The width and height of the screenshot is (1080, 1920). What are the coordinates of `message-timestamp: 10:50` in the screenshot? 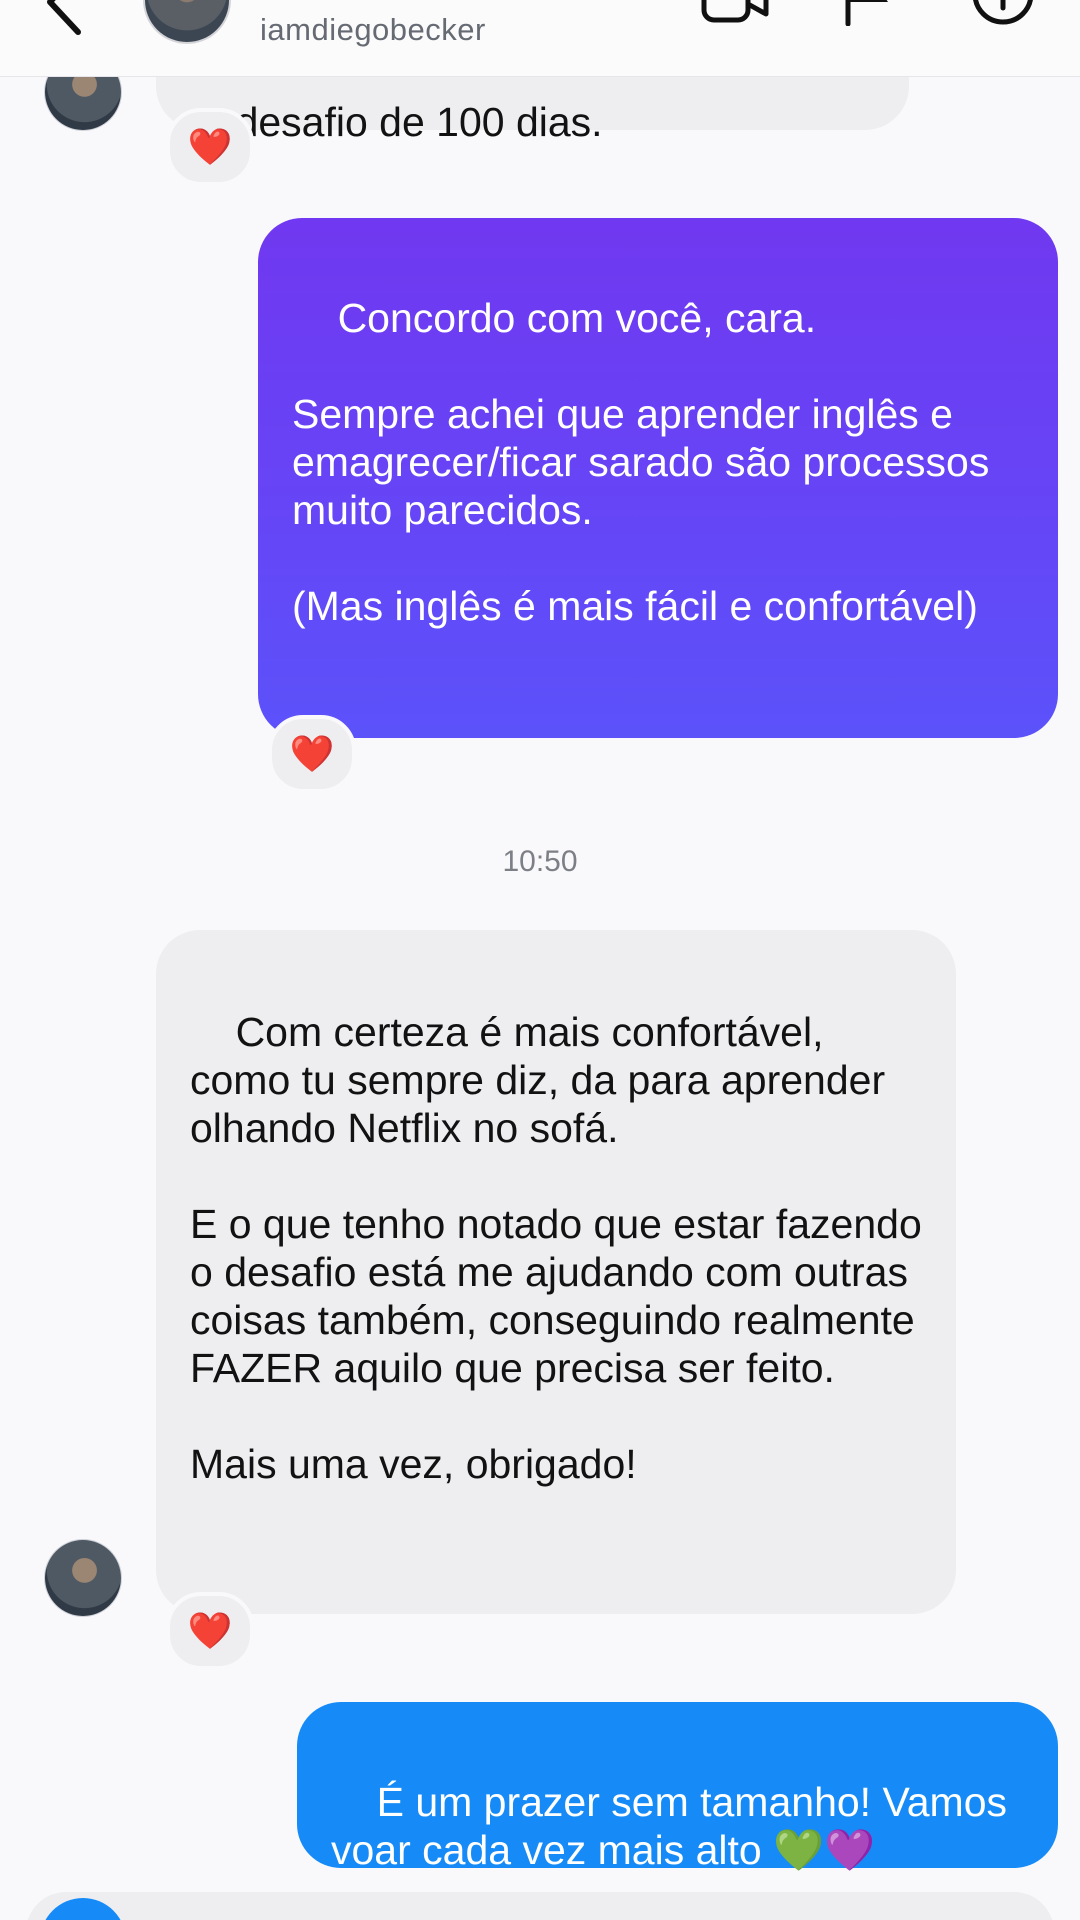 It's located at (540, 861).